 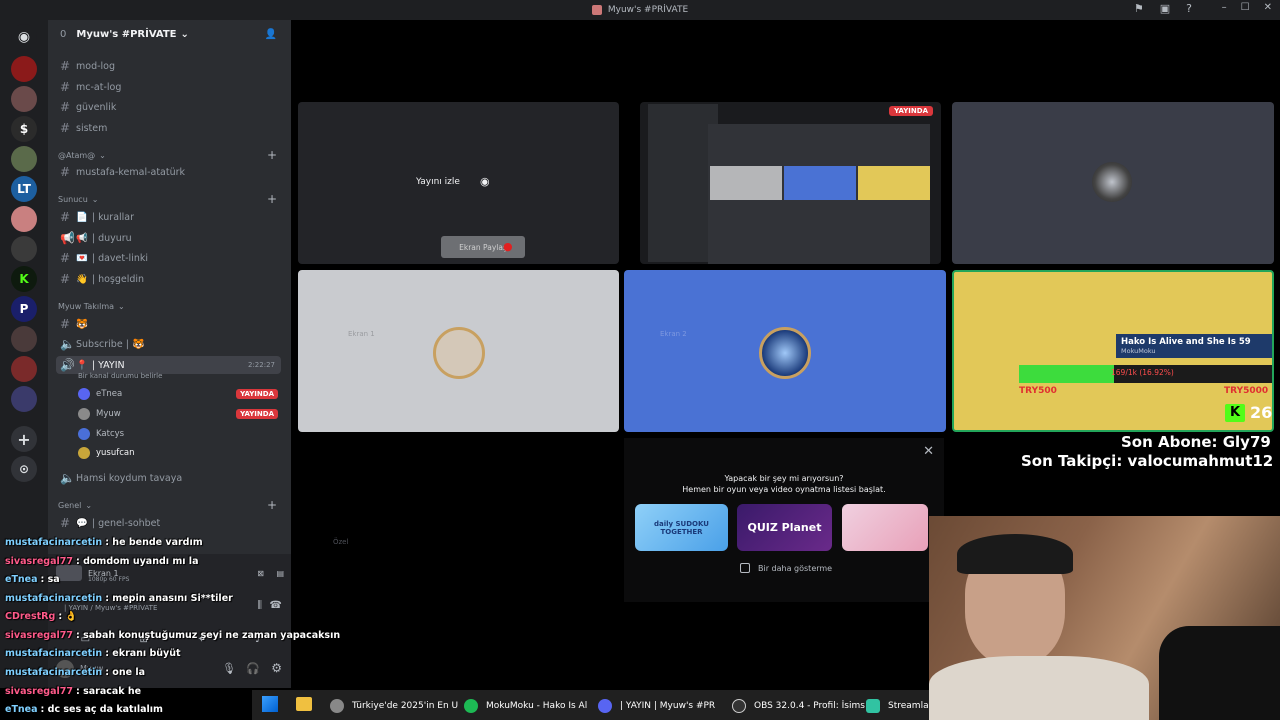 What do you see at coordinates (169, 34) in the screenshot?
I see `guild-header: 0 Myuw's #PRİVATE ⌄ 👤` at bounding box center [169, 34].